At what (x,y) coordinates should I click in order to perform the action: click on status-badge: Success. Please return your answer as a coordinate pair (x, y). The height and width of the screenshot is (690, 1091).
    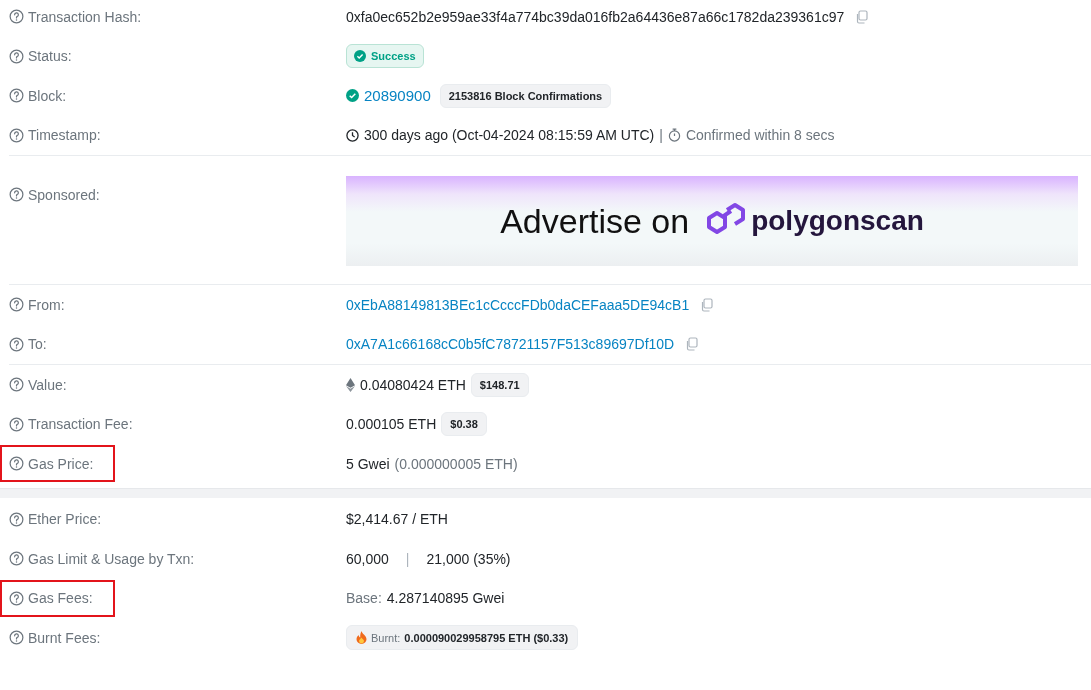
    Looking at the image, I should click on (385, 56).